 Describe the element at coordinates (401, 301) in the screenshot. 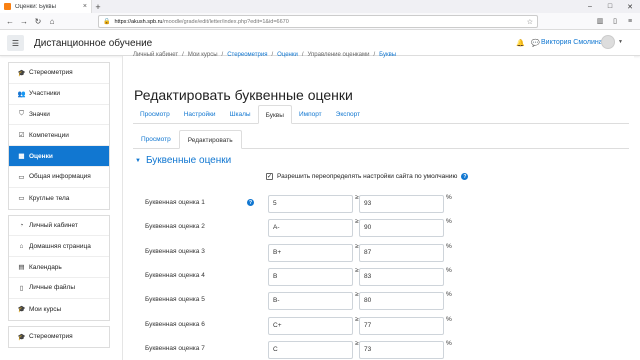

I see `boundary-input: 80` at that location.